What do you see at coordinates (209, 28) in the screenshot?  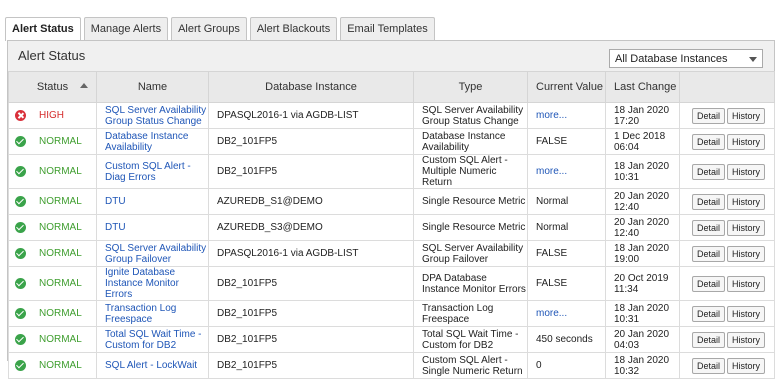 I see `tab-alert-groups: Alert Groups` at bounding box center [209, 28].